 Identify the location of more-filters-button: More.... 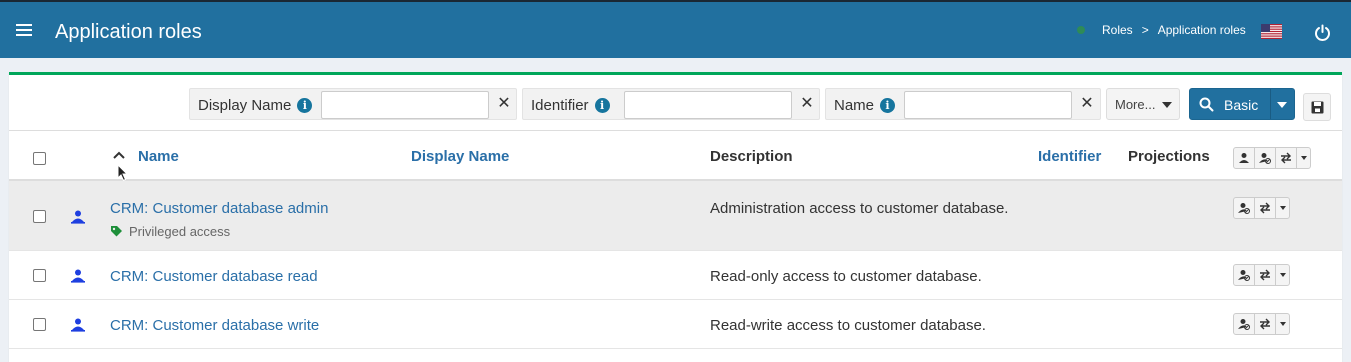
(1143, 104).